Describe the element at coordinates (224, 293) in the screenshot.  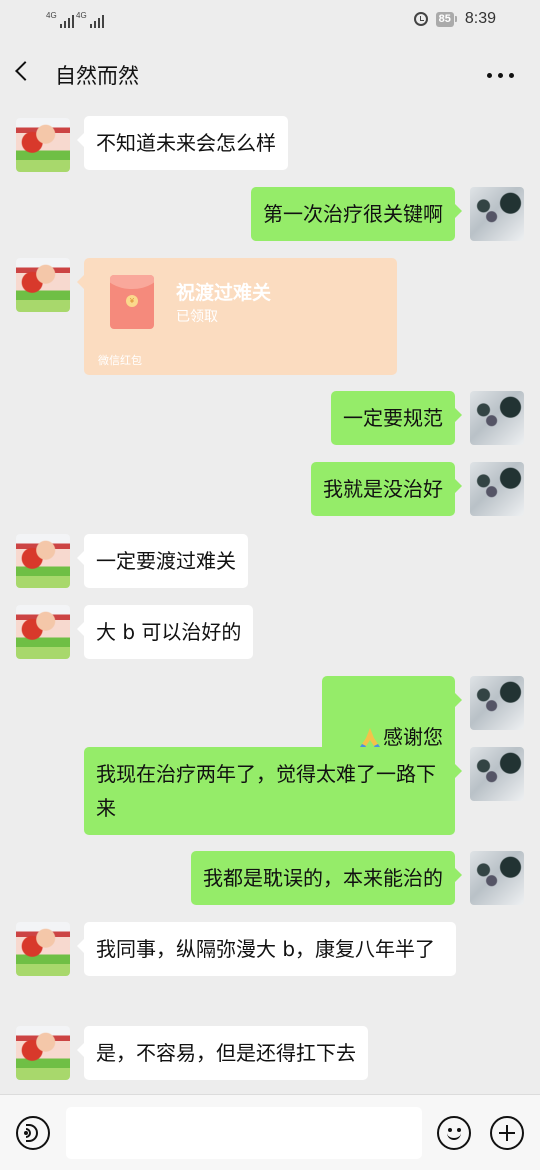
I see `red-packet-title: 祝渡过难关` at that location.